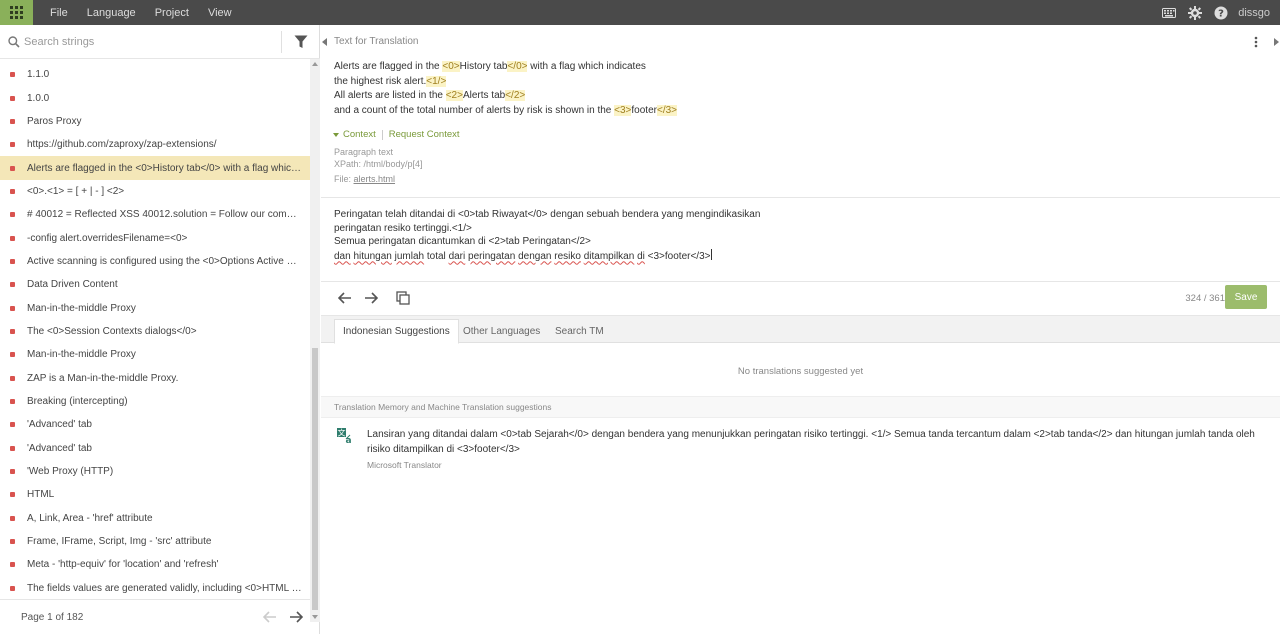  I want to click on search-input, so click(149, 42).